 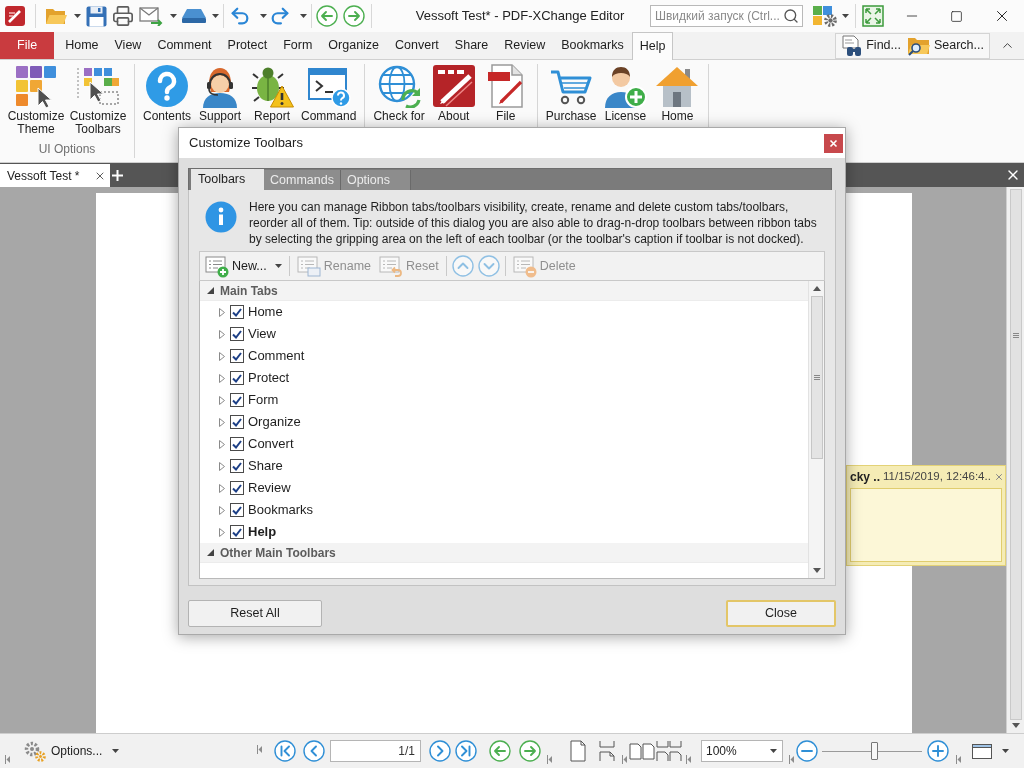 I want to click on tree-group-label: Other Main Toolbars, so click(x=278, y=552).